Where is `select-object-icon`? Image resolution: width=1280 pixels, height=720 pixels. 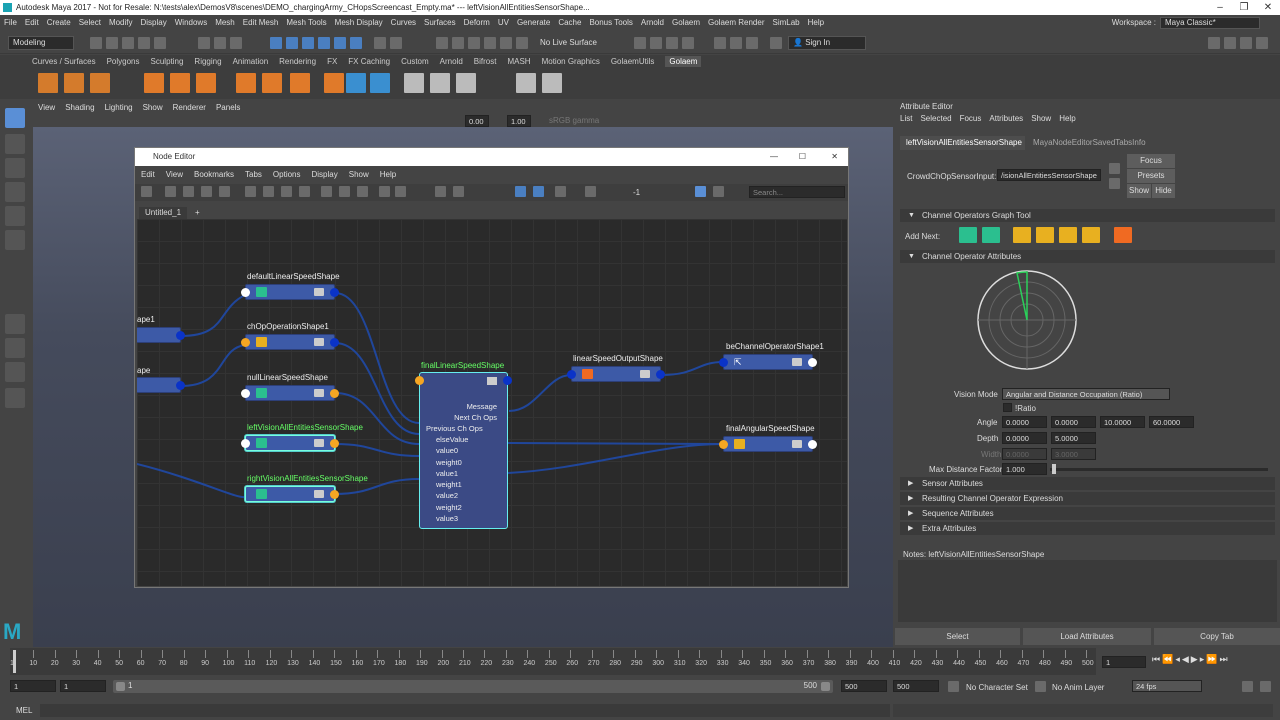 select-object-icon is located at coordinates (220, 43).